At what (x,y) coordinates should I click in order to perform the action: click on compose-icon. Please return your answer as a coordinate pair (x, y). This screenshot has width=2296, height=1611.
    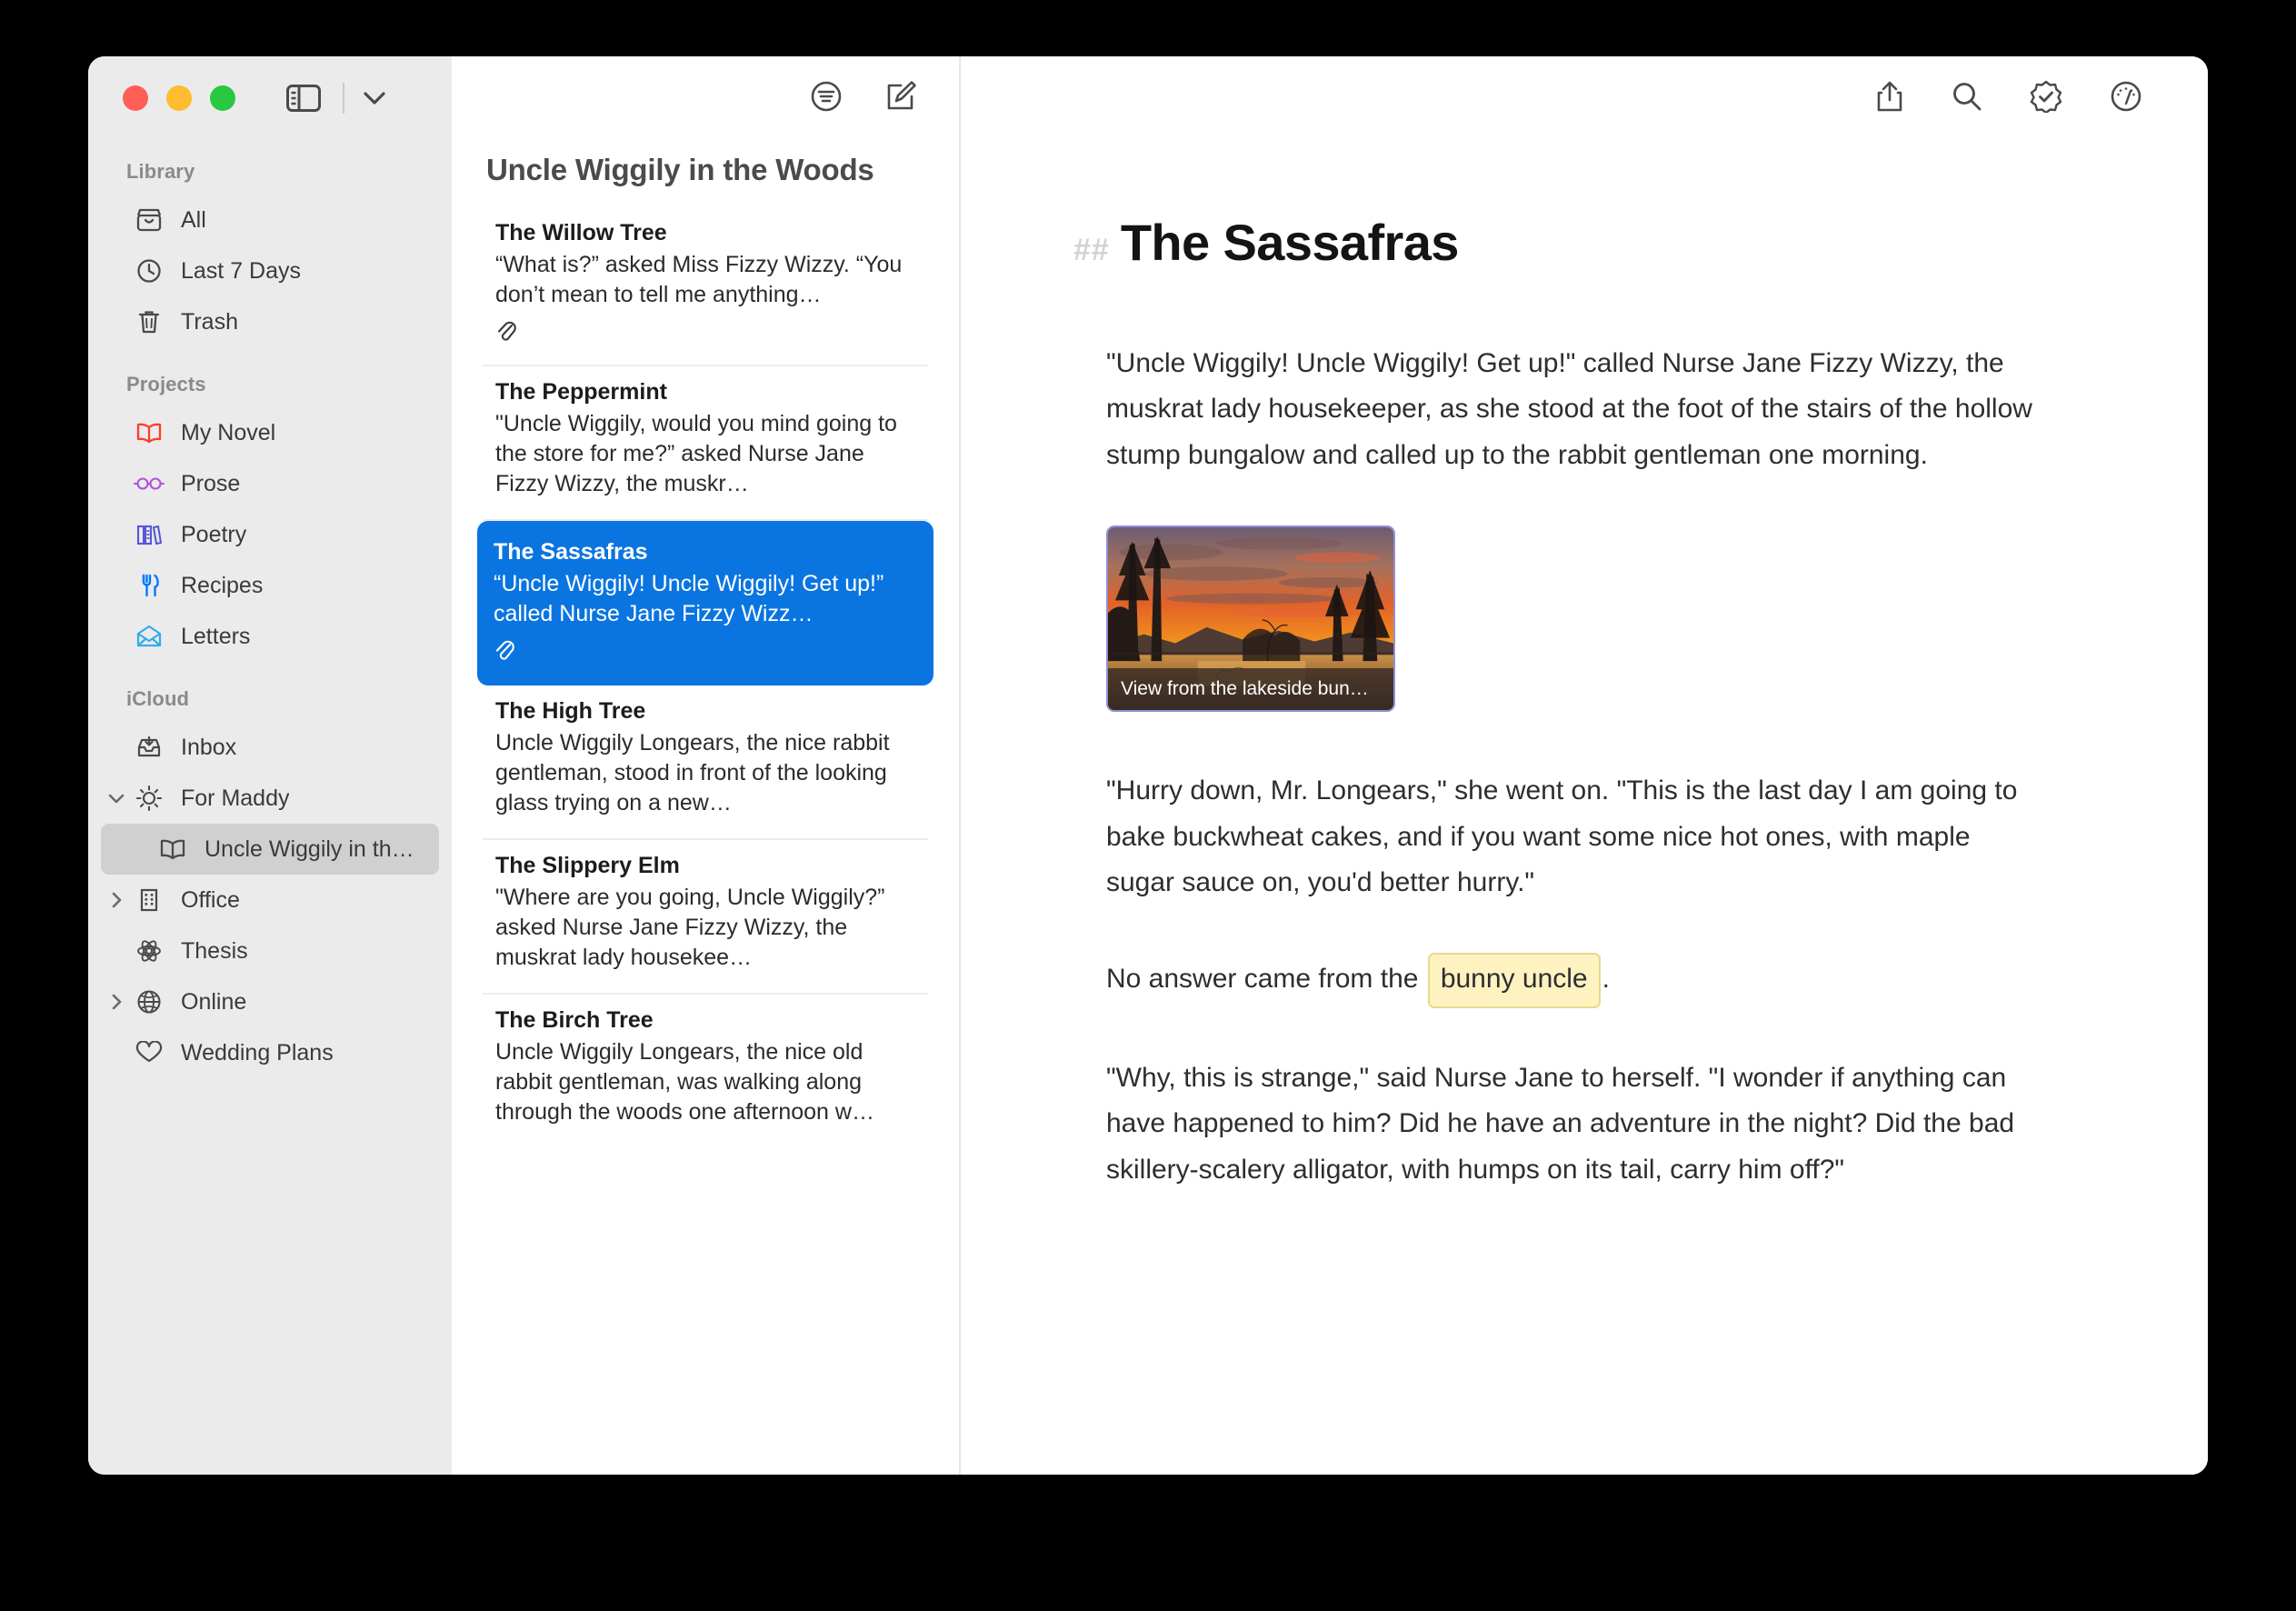
    Looking at the image, I should click on (900, 98).